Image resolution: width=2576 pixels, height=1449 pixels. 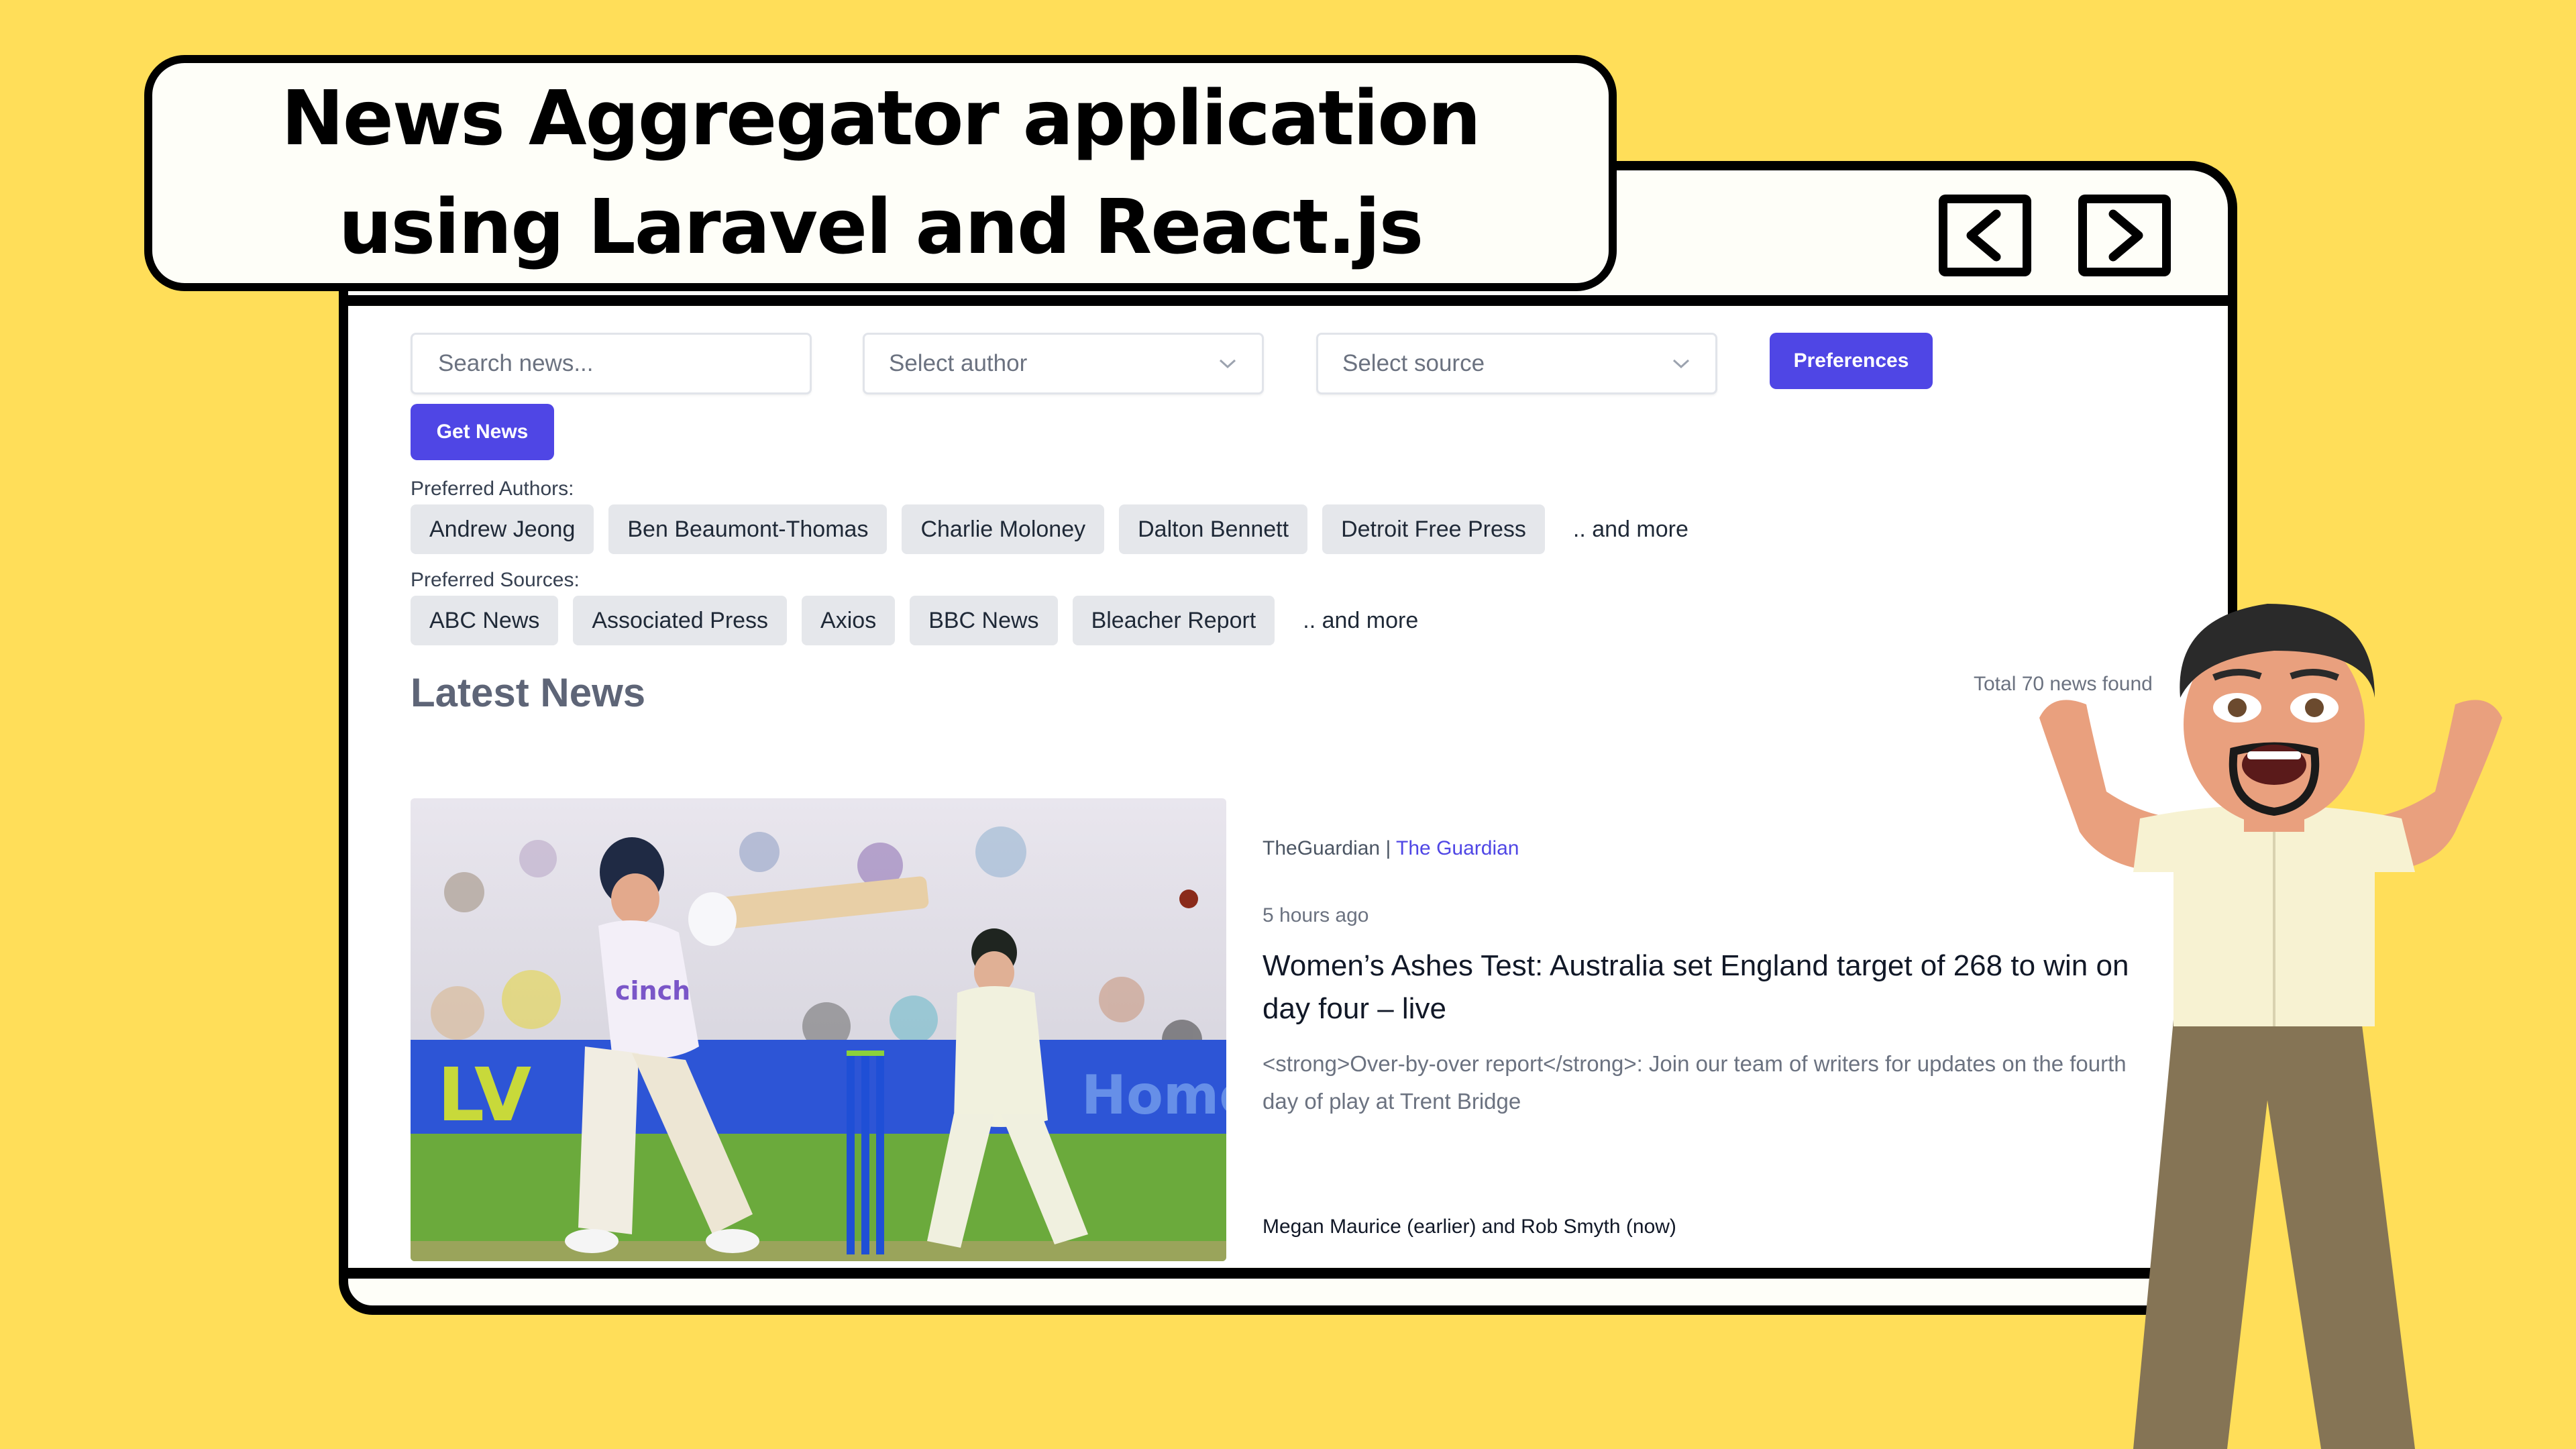 I want to click on latest-news-heading: Latest News, so click(x=528, y=692).